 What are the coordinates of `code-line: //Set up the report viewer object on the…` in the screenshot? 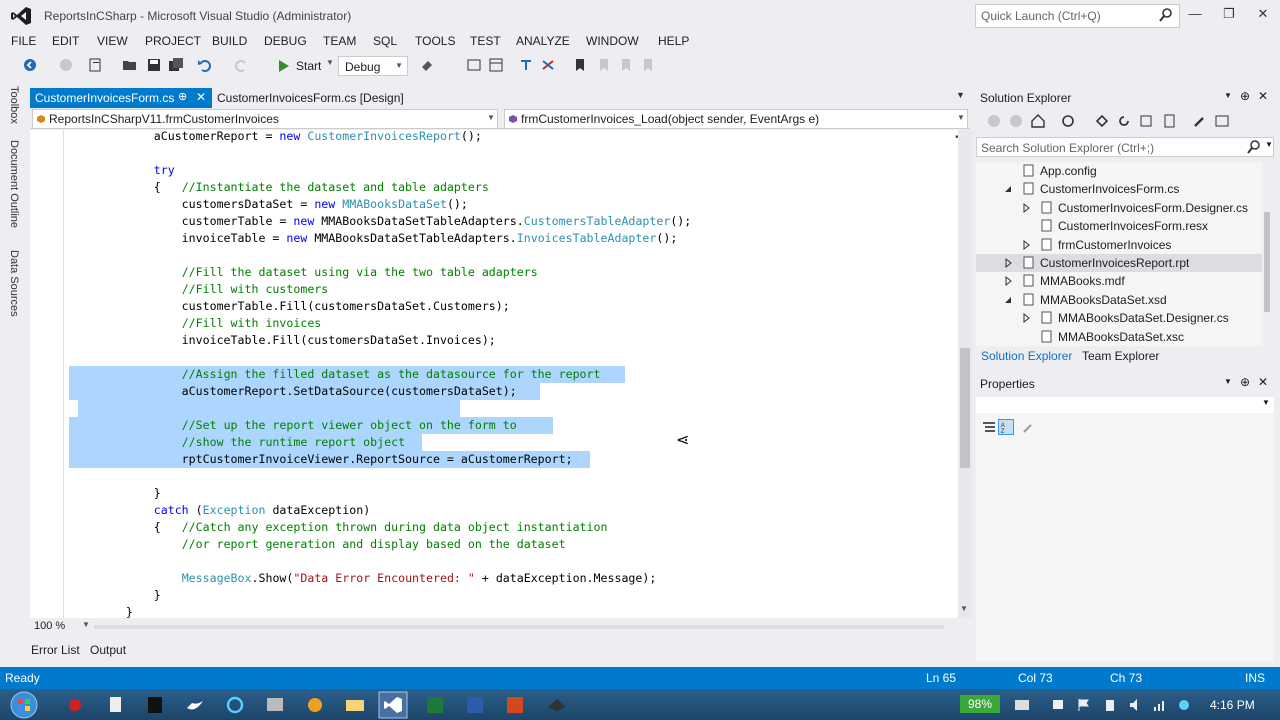 It's located at (293, 425).